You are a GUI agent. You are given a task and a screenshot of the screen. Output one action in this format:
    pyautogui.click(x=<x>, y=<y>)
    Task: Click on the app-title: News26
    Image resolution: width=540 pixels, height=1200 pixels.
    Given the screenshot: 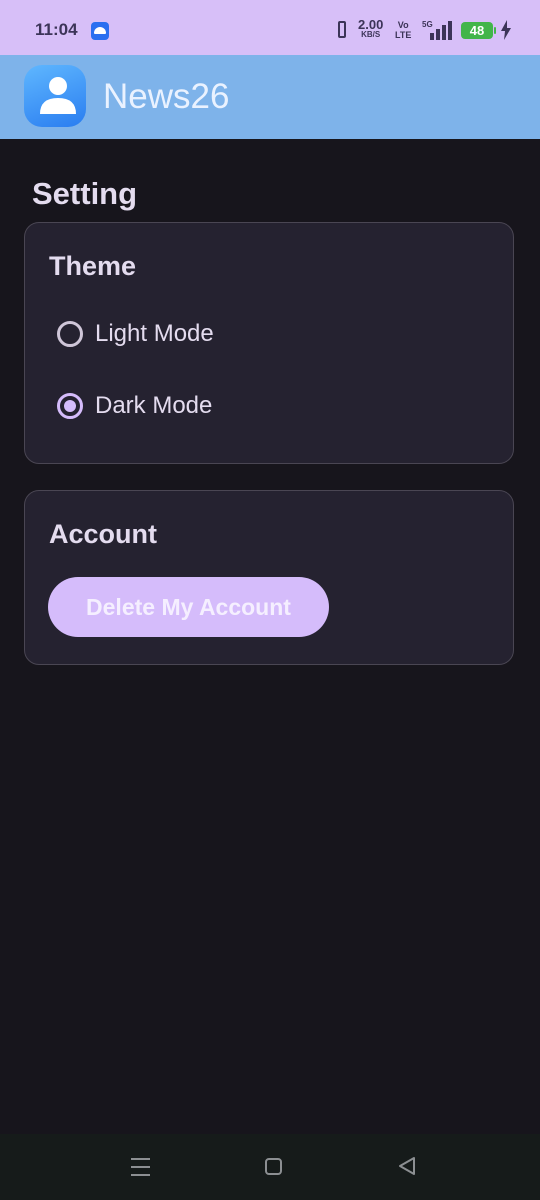 What is the action you would take?
    pyautogui.click(x=166, y=96)
    